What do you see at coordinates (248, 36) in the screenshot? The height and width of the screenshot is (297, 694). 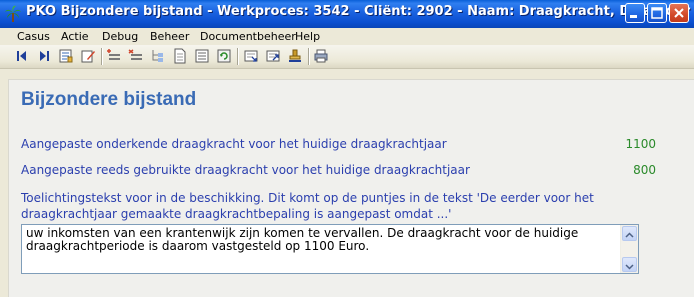 I see `menu-documentbeheer: Documentbeheer` at bounding box center [248, 36].